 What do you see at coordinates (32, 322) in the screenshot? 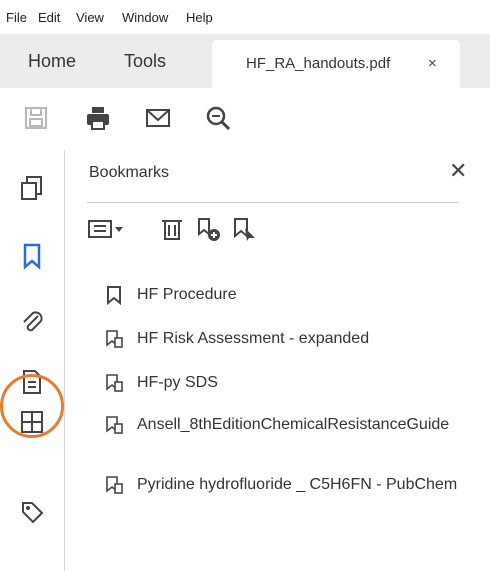
I see `attachment-icon` at bounding box center [32, 322].